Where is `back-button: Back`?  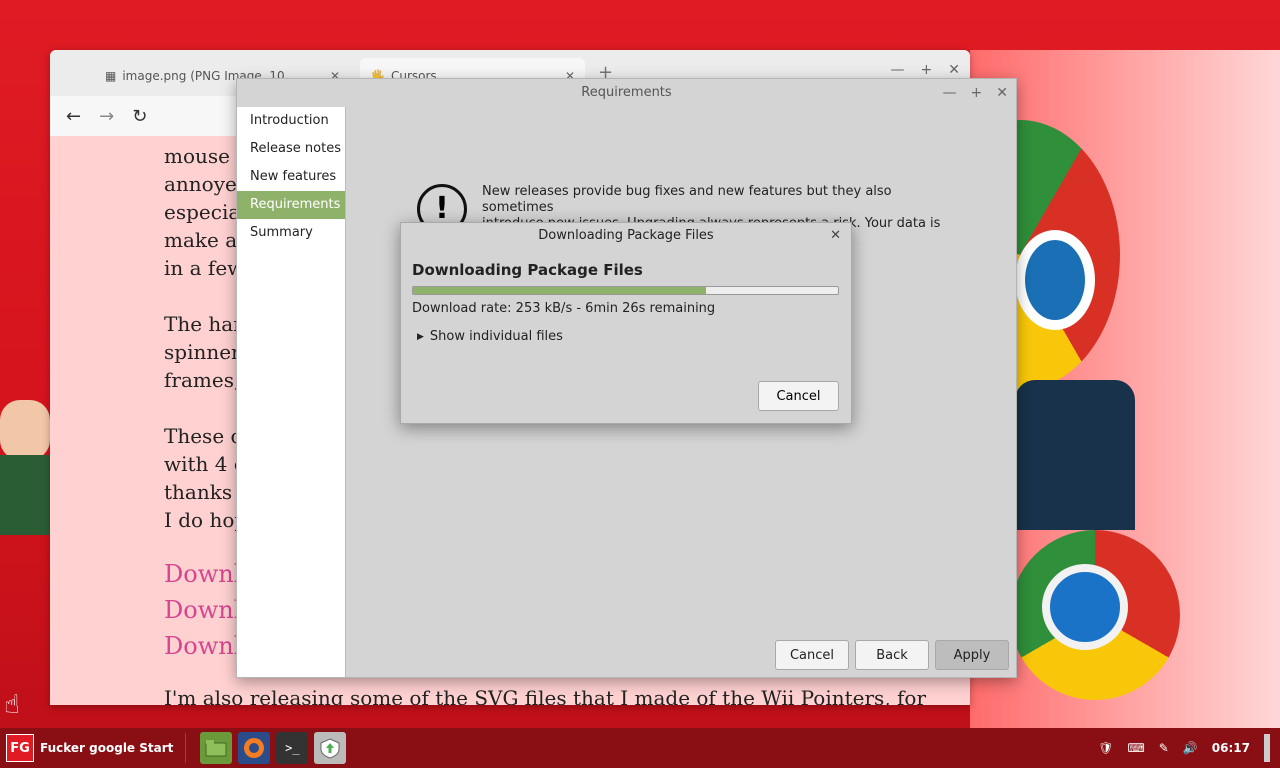 back-button: Back is located at coordinates (892, 655).